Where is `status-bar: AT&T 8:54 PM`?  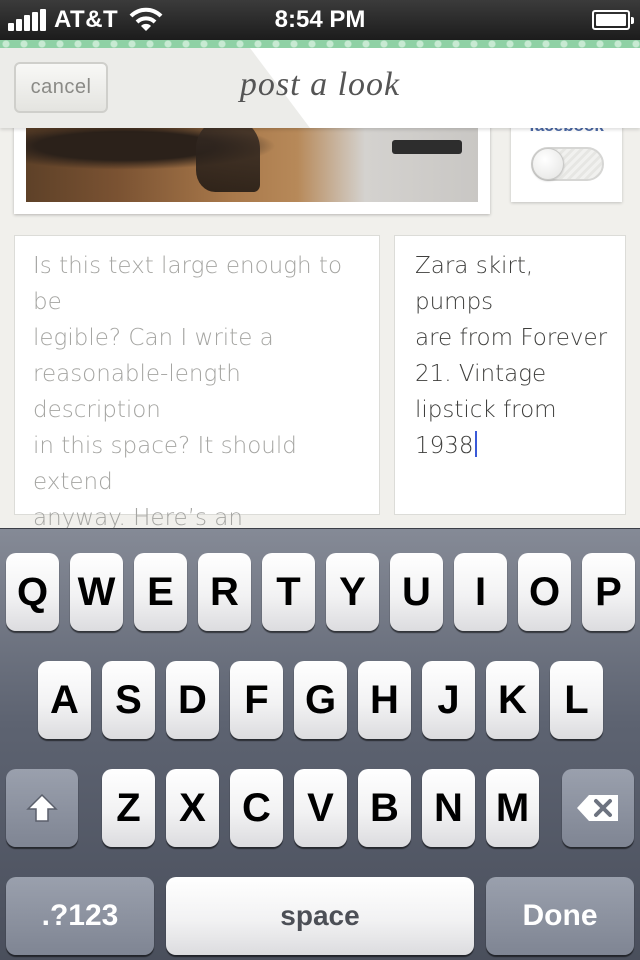 status-bar: AT&T 8:54 PM is located at coordinates (320, 20).